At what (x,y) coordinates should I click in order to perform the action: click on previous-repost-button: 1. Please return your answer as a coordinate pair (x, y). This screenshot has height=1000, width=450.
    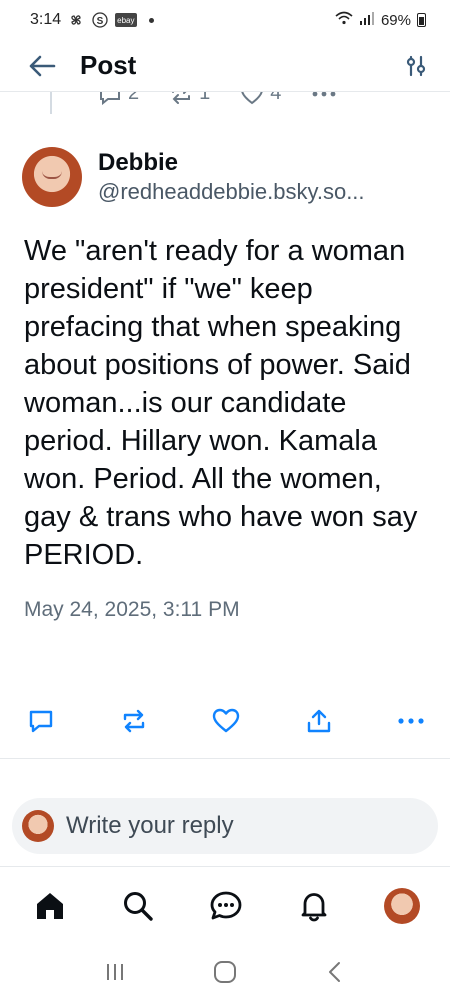
    Looking at the image, I should click on (189, 98).